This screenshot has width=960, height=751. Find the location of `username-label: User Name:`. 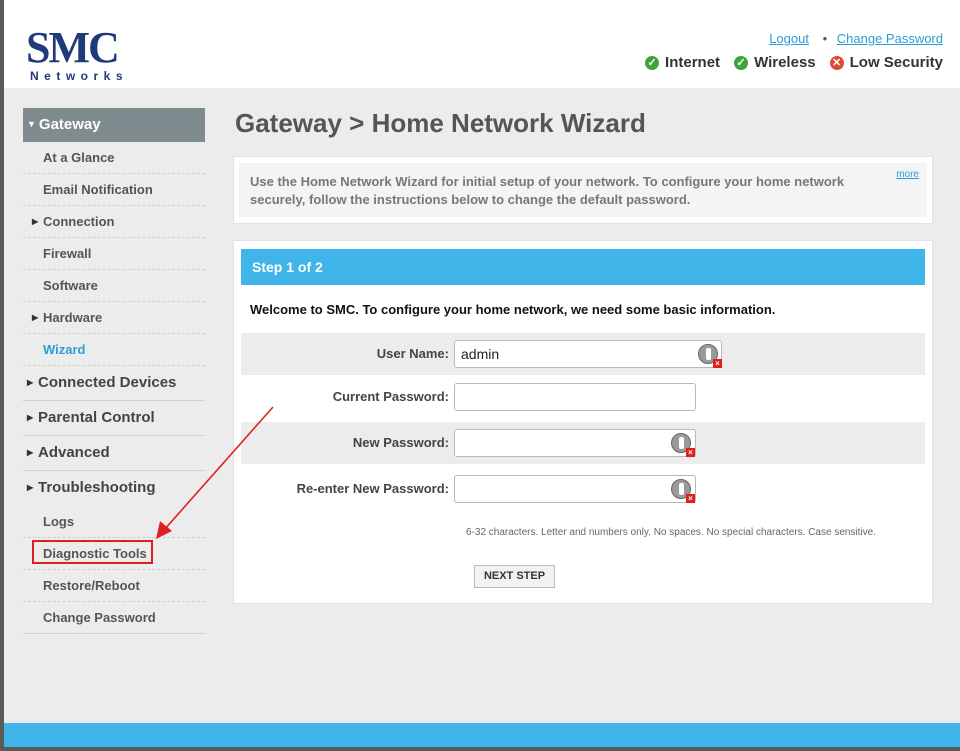

username-label: User Name: is located at coordinates (412, 353).